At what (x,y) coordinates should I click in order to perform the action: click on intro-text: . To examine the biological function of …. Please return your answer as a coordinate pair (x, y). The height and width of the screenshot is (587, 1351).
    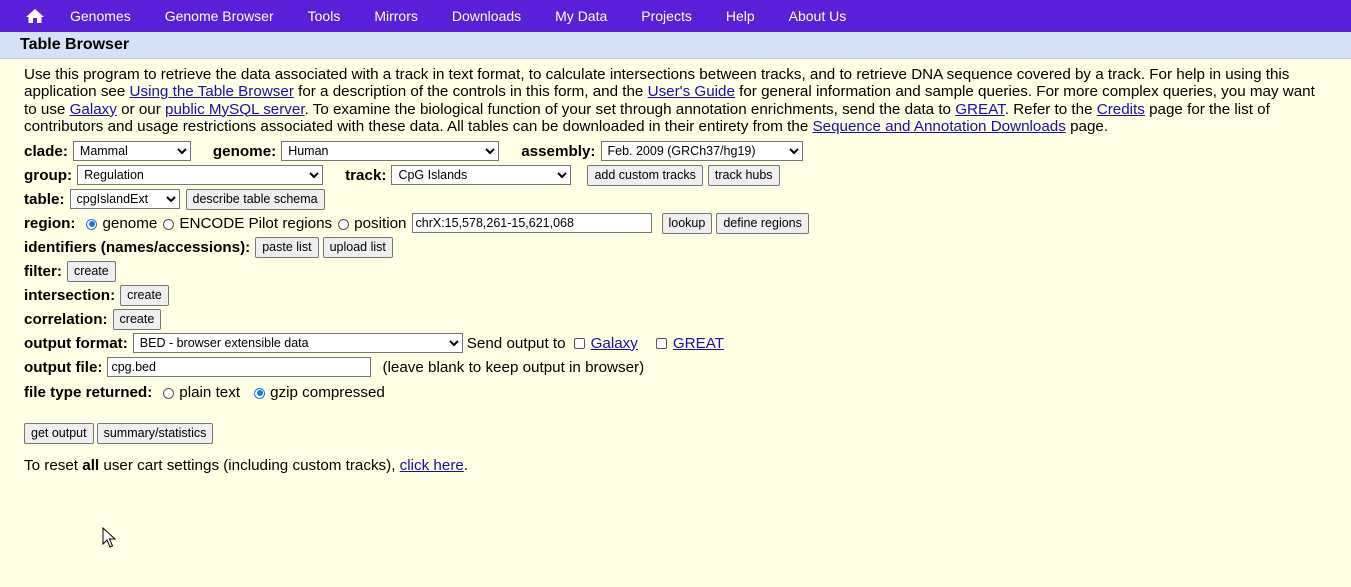
    Looking at the image, I should click on (630, 109).